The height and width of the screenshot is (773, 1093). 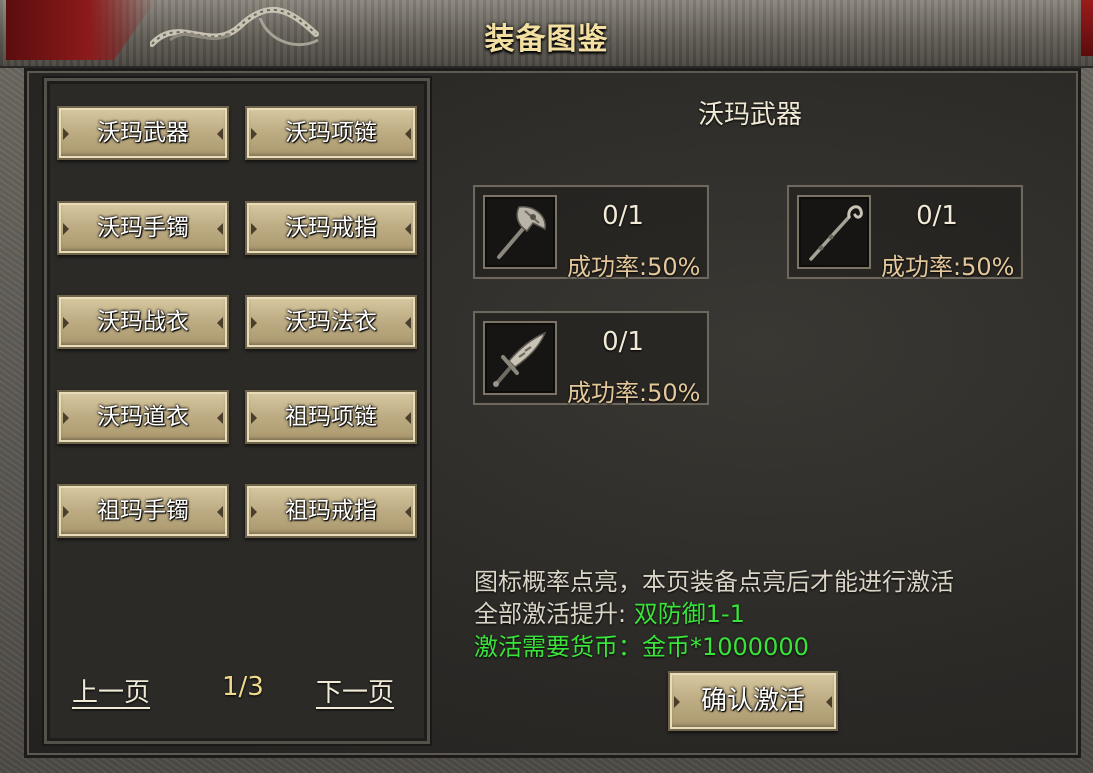 I want to click on next-page-link: 下一页, so click(x=355, y=690).